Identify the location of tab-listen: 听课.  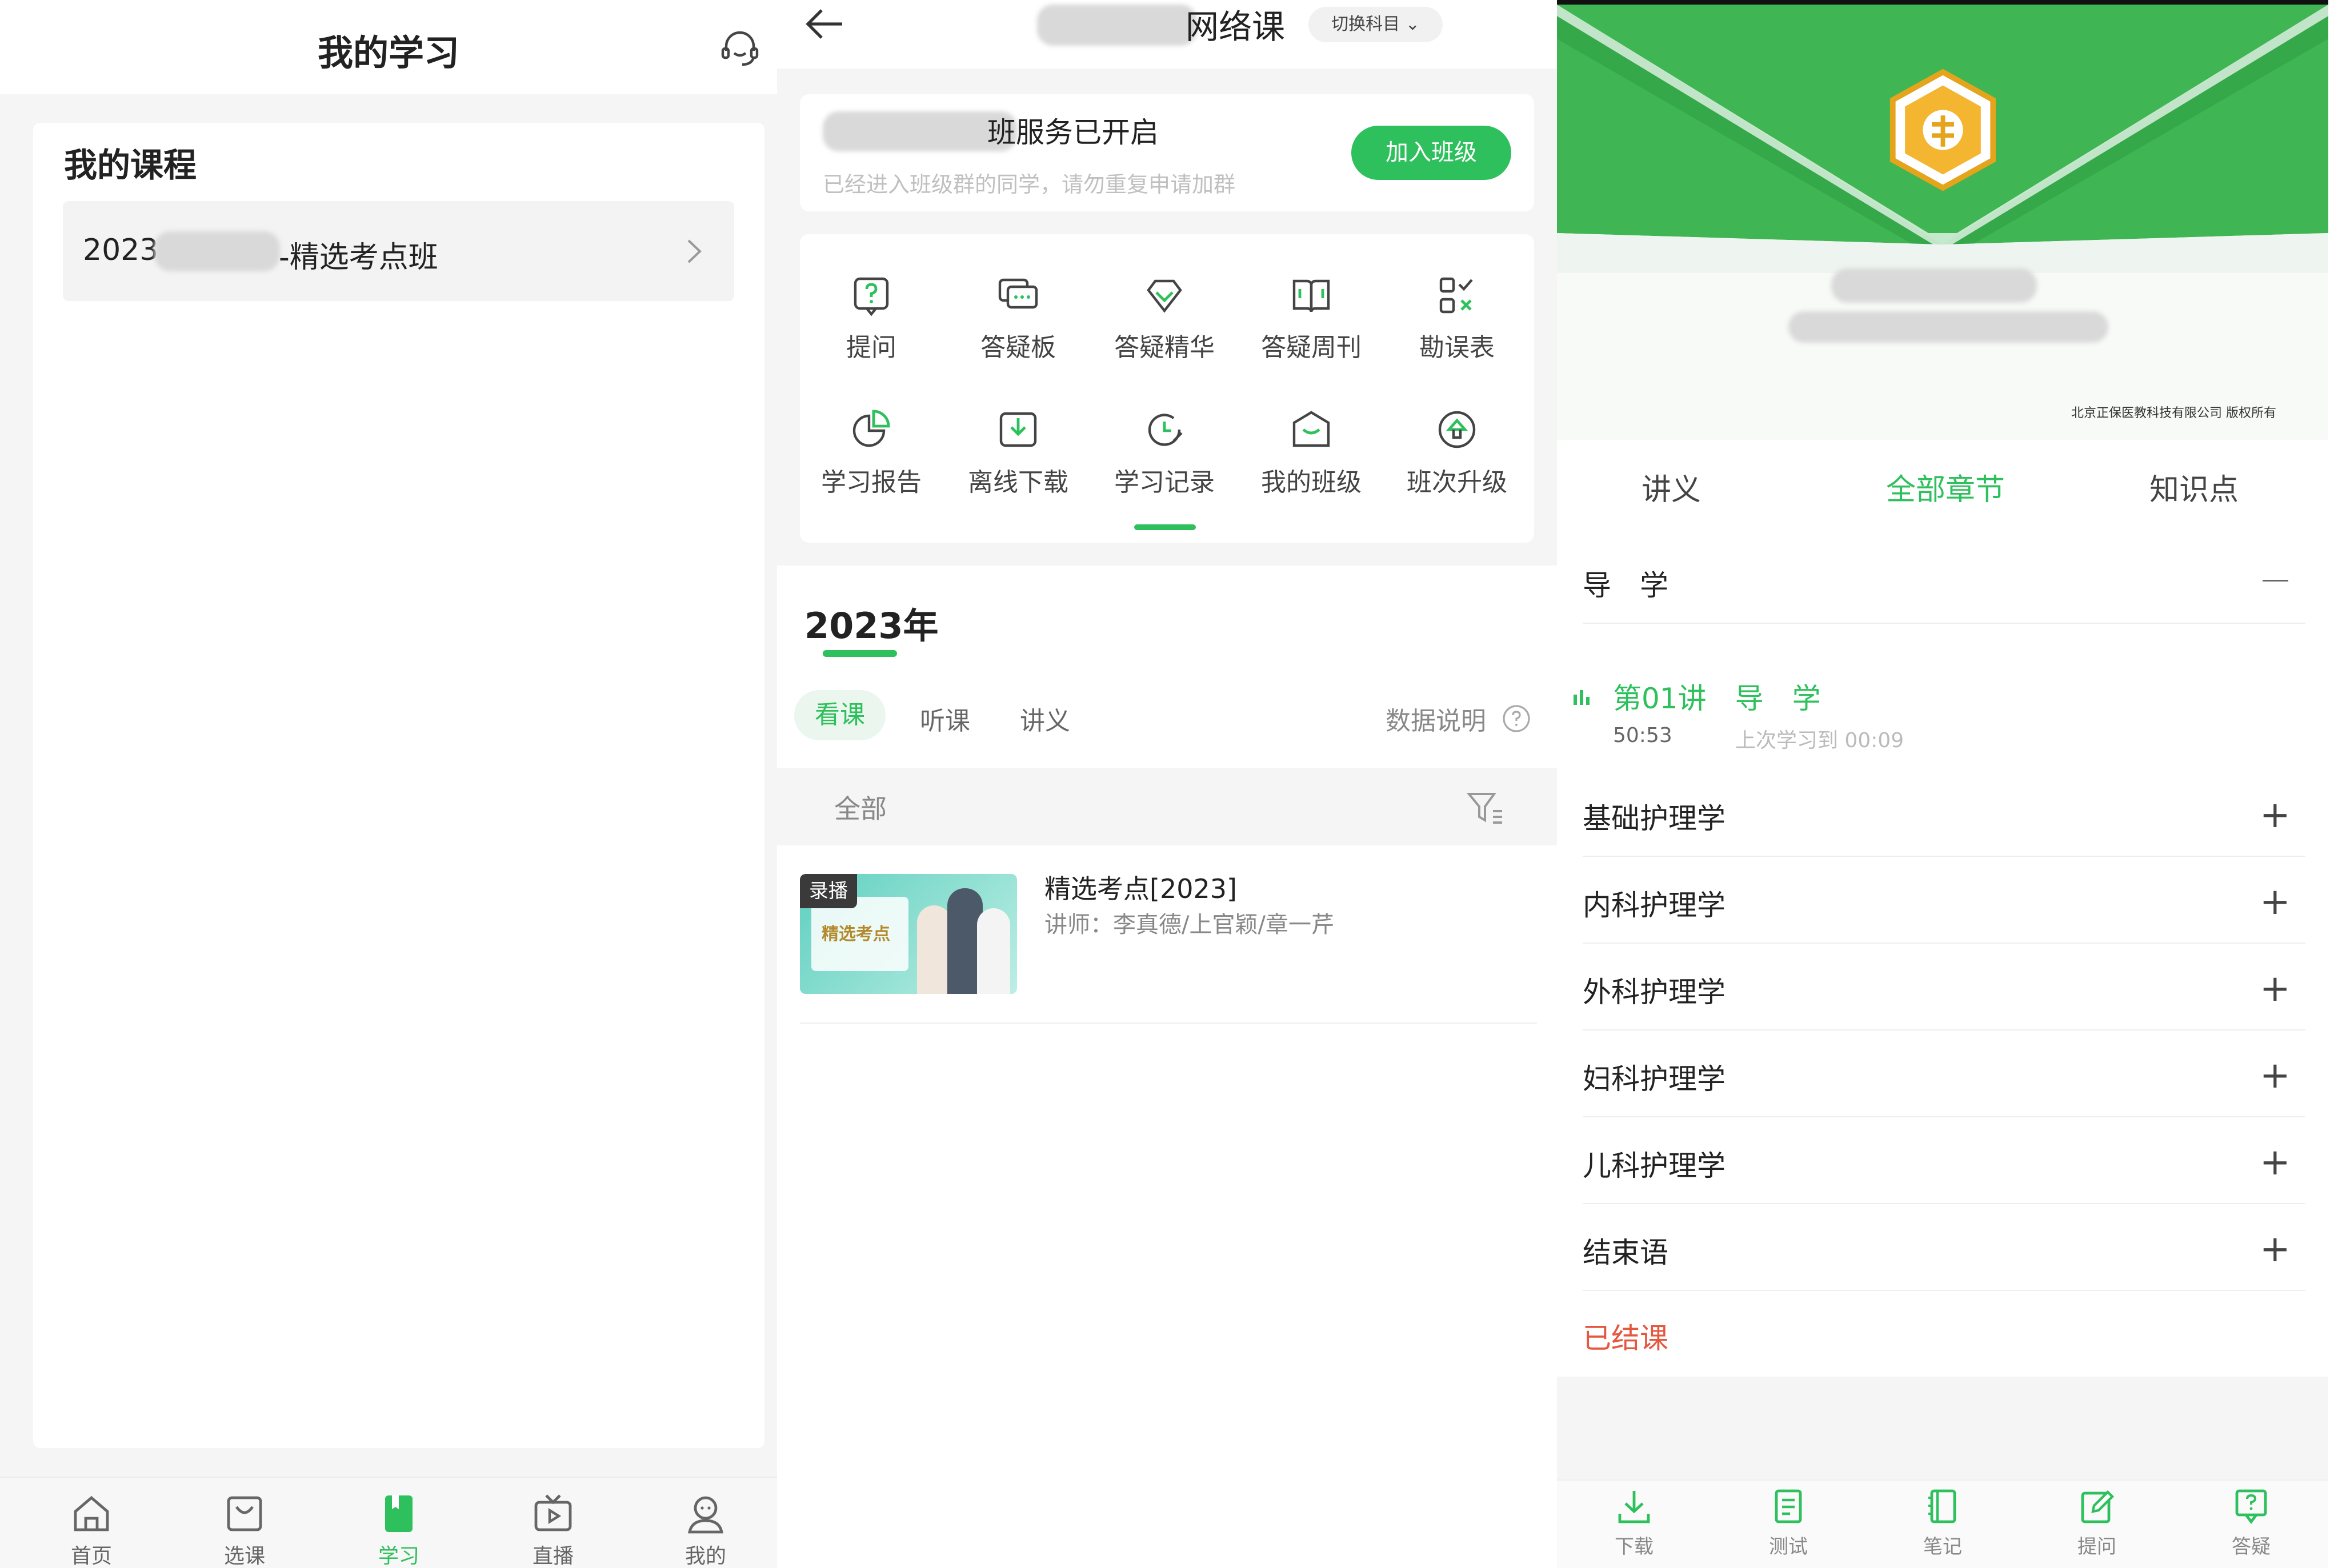
(945, 719).